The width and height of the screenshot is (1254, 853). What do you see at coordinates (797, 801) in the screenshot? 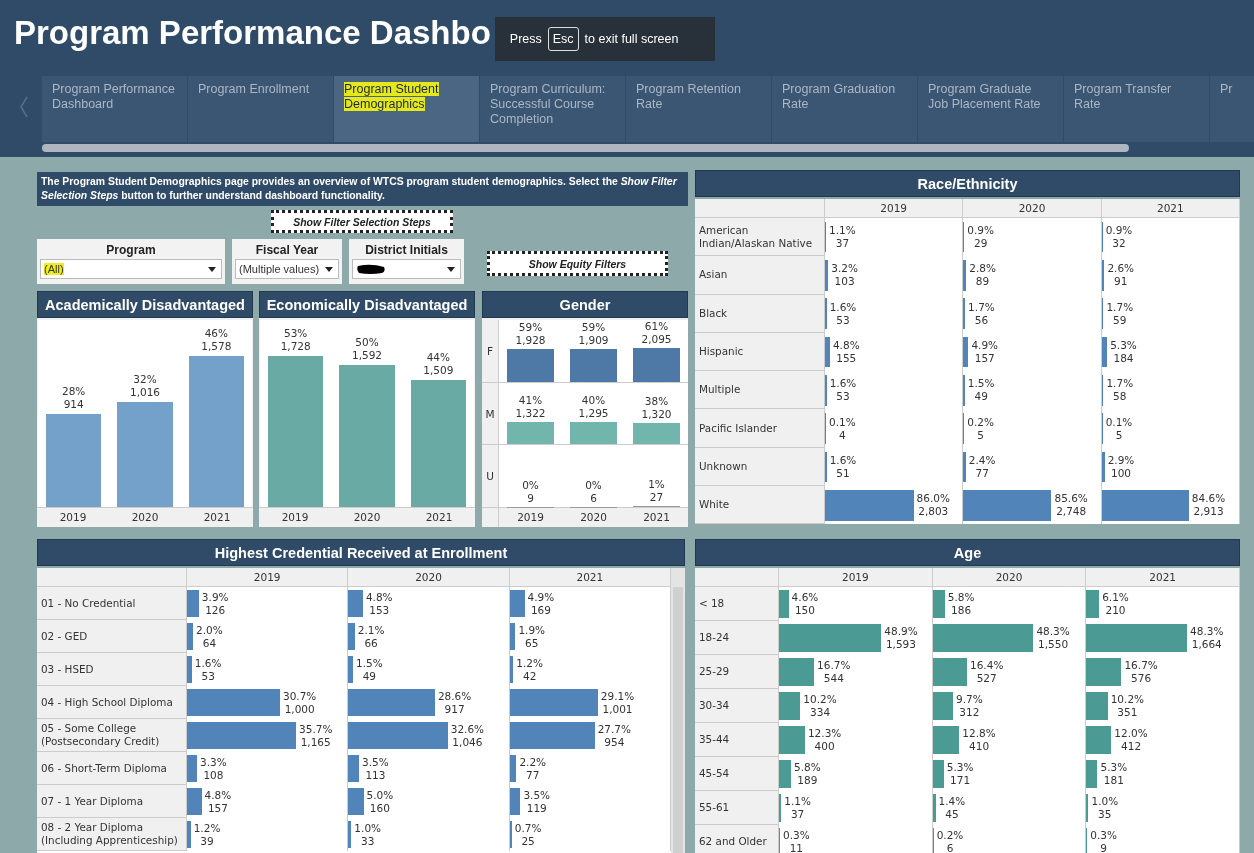
I see `percent-label: 1.1%` at bounding box center [797, 801].